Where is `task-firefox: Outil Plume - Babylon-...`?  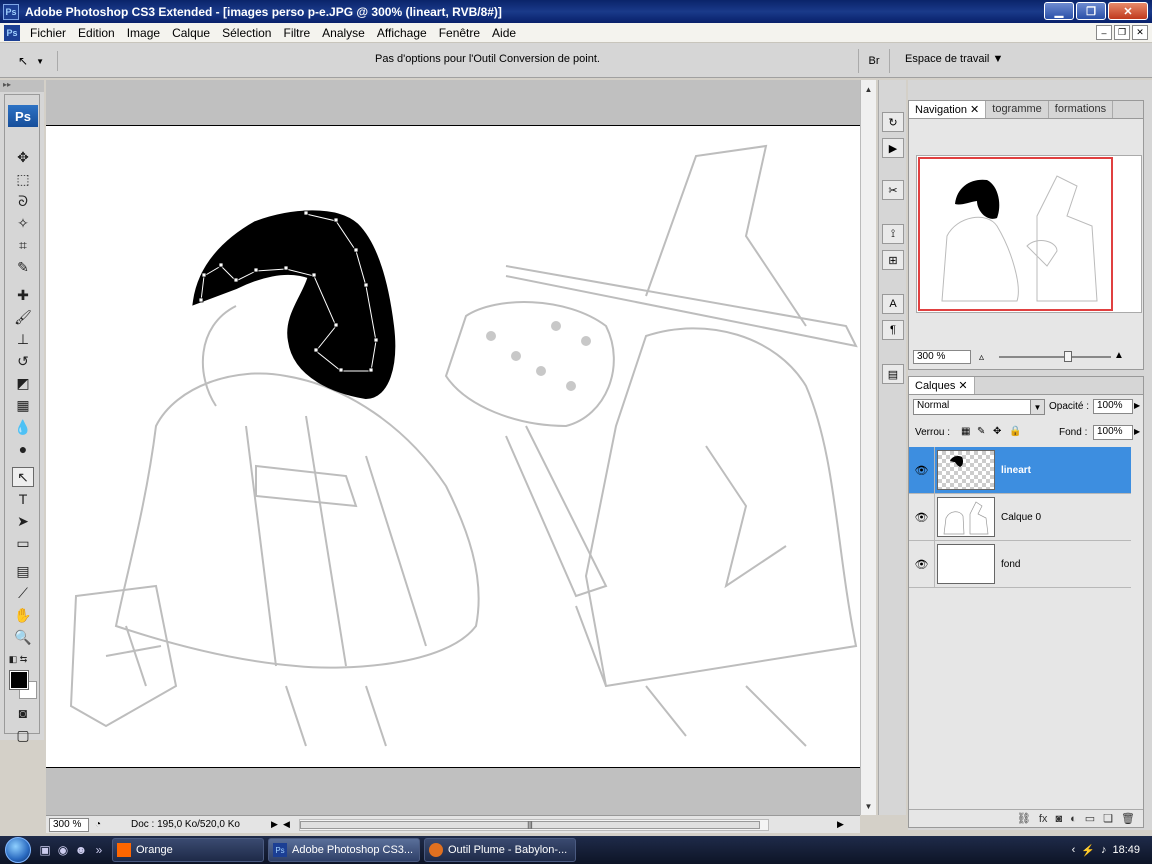 task-firefox: Outil Plume - Babylon-... is located at coordinates (500, 850).